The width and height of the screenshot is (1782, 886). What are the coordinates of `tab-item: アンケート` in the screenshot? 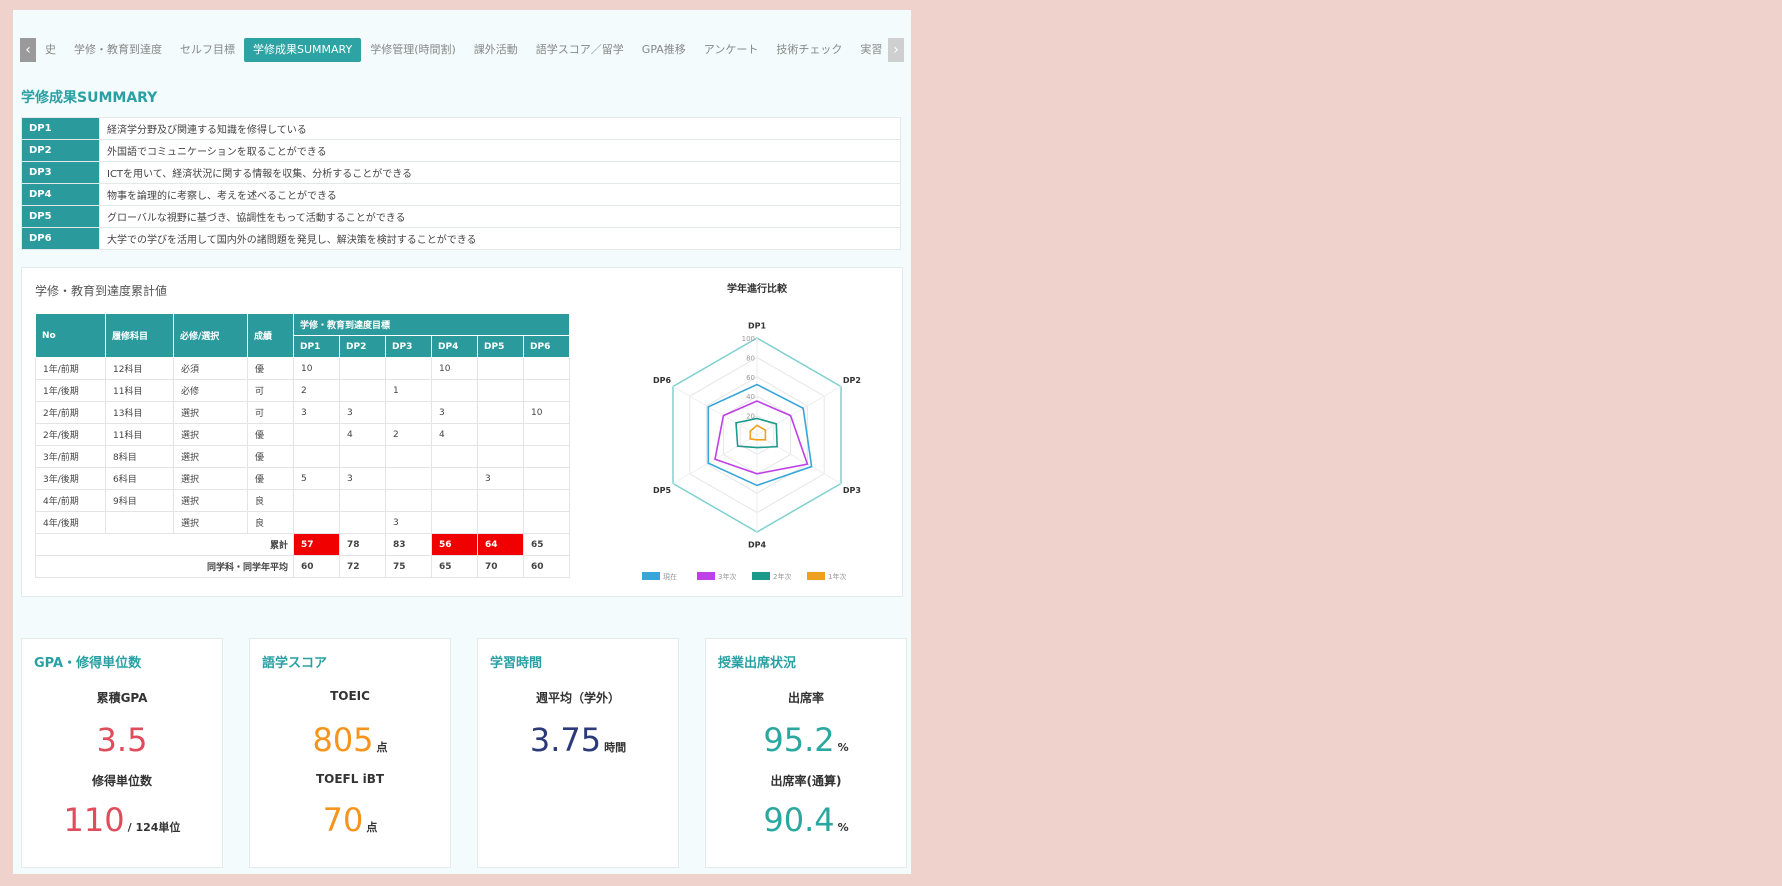 It's located at (731, 50).